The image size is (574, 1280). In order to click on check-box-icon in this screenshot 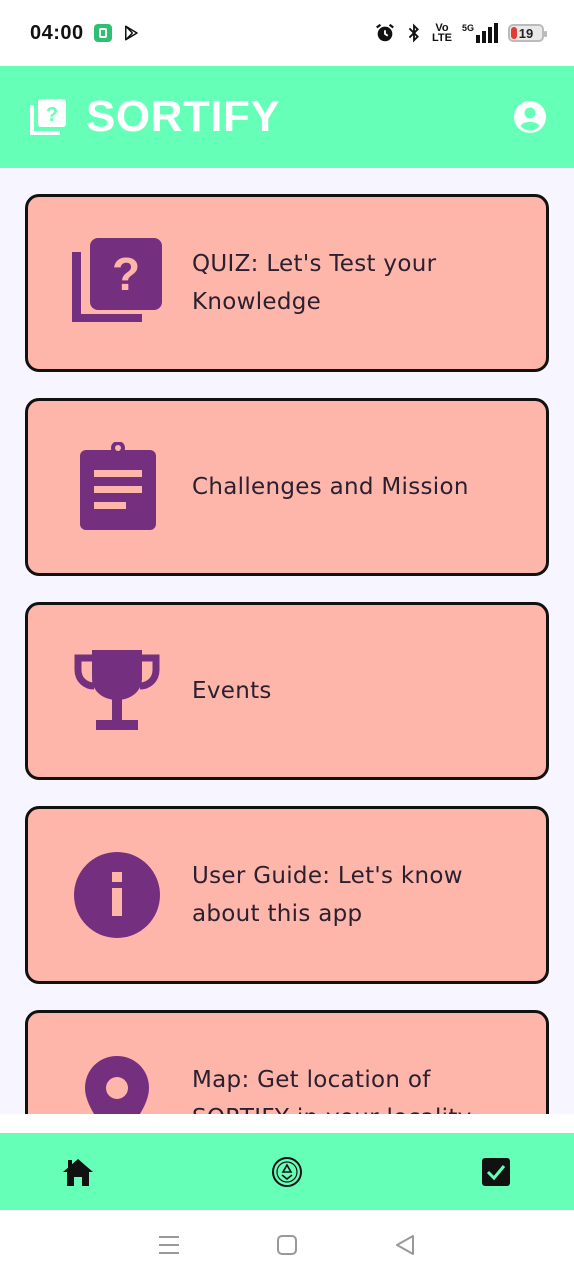, I will do `click(496, 1171)`.